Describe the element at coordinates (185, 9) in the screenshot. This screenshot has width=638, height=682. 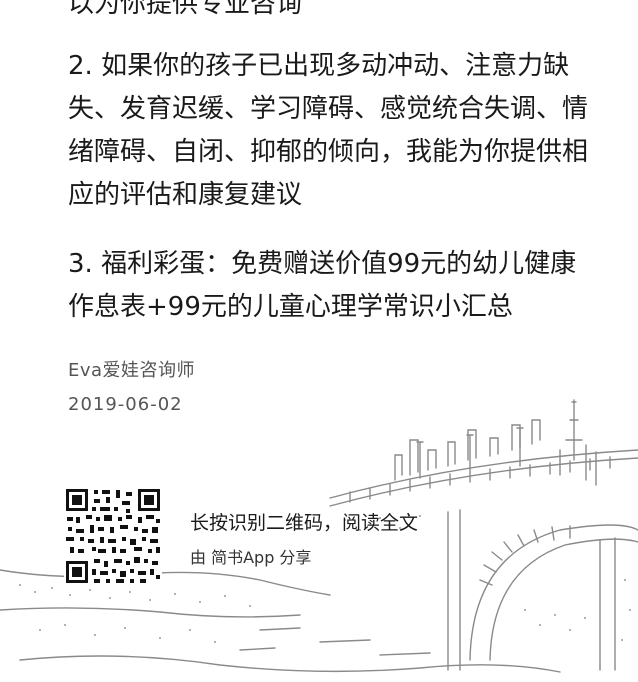
I see `article-cut-off-line: 以为你提供专业咨询` at that location.